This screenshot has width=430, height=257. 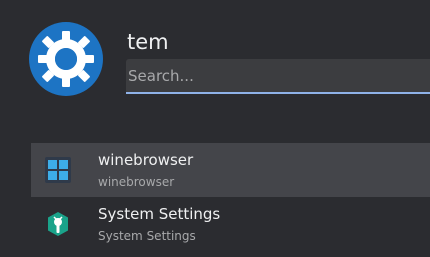 What do you see at coordinates (159, 214) in the screenshot?
I see `result-title: System Settings` at bounding box center [159, 214].